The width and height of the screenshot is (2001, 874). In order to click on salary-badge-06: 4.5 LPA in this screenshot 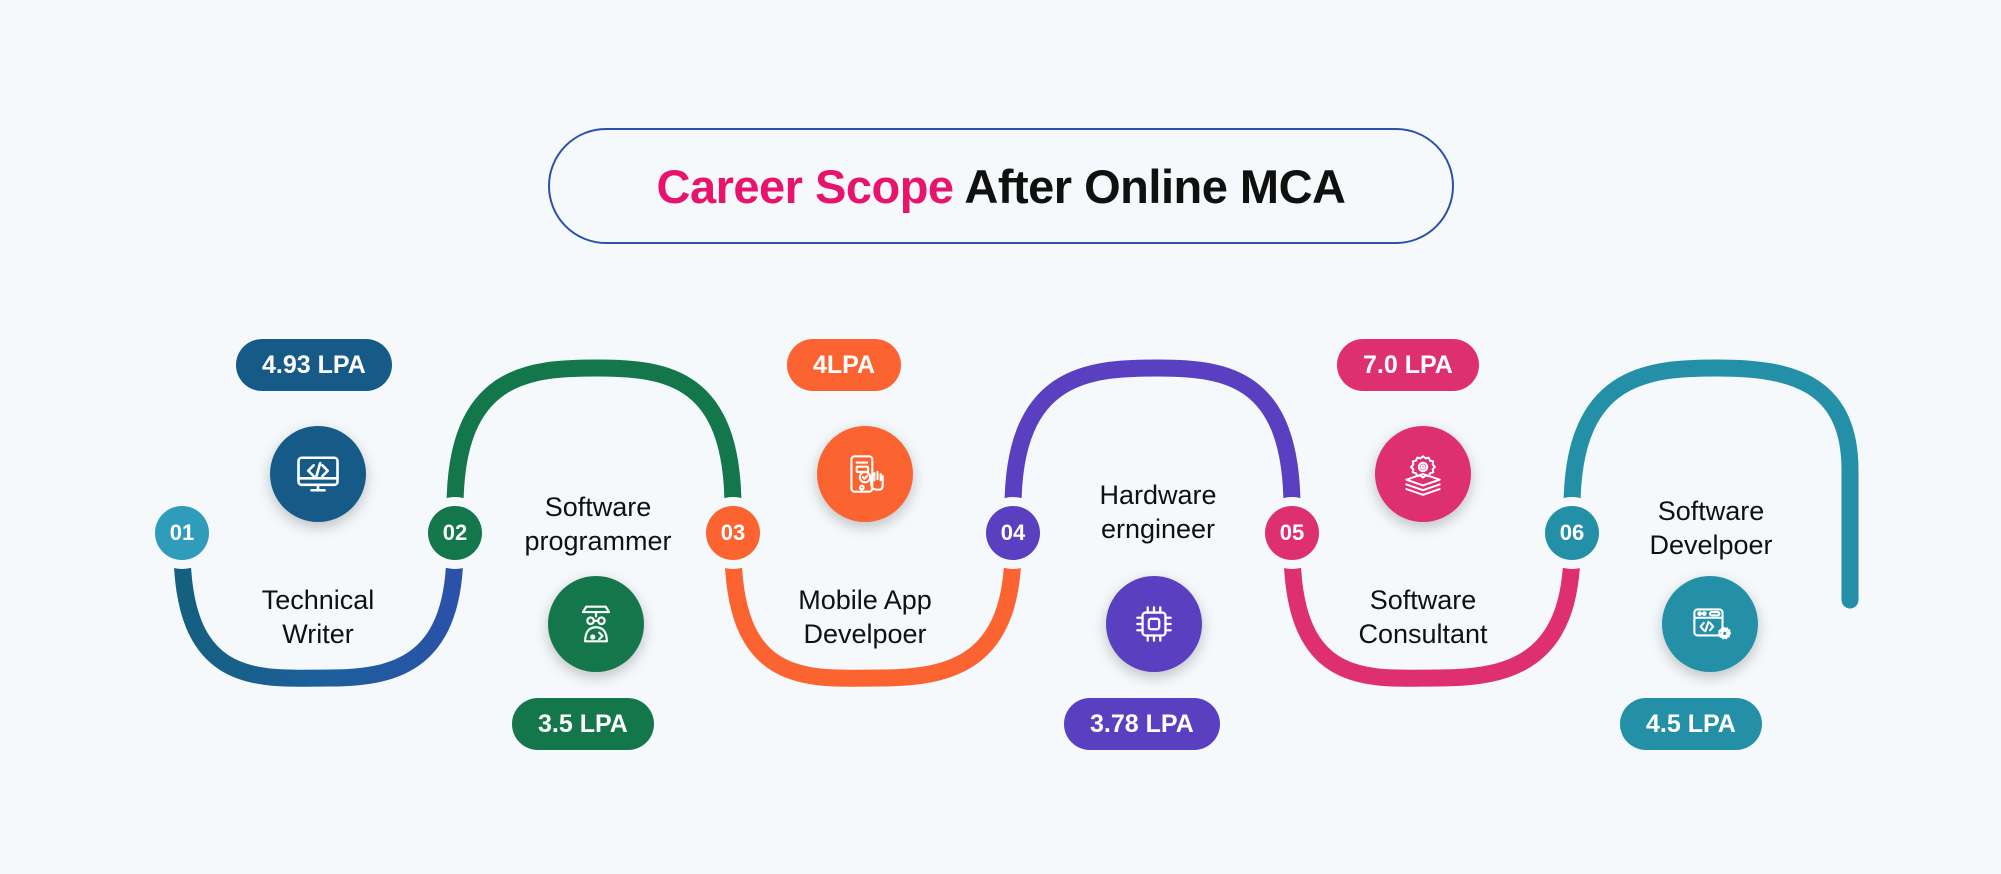, I will do `click(1691, 724)`.